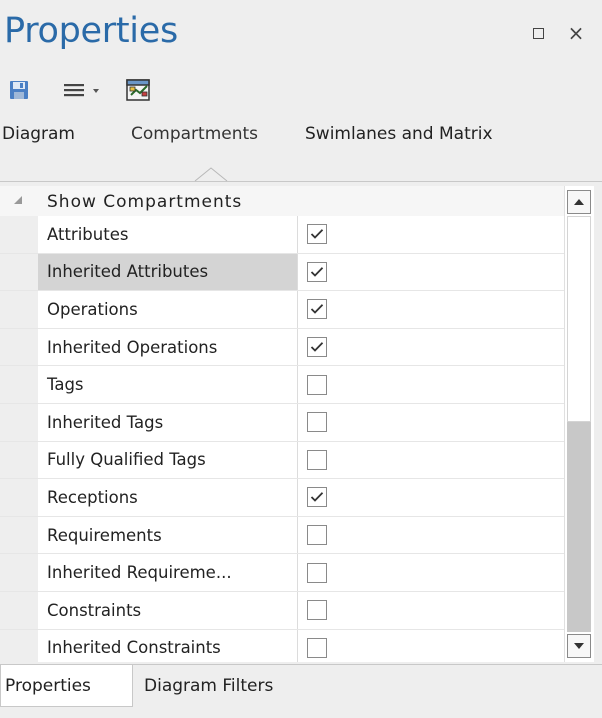 This screenshot has width=602, height=718. What do you see at coordinates (145, 202) in the screenshot?
I see `group-label: Show Compartments` at bounding box center [145, 202].